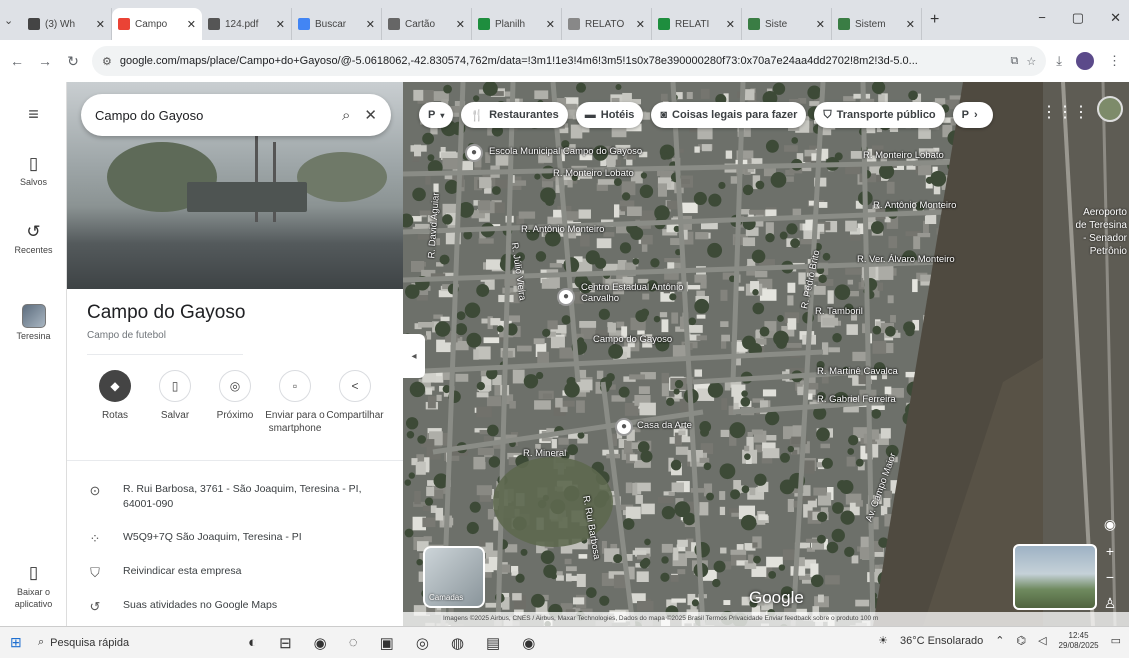 The height and width of the screenshot is (658, 1129). What do you see at coordinates (1110, 577) in the screenshot?
I see `zoom-out-button: −` at bounding box center [1110, 577].